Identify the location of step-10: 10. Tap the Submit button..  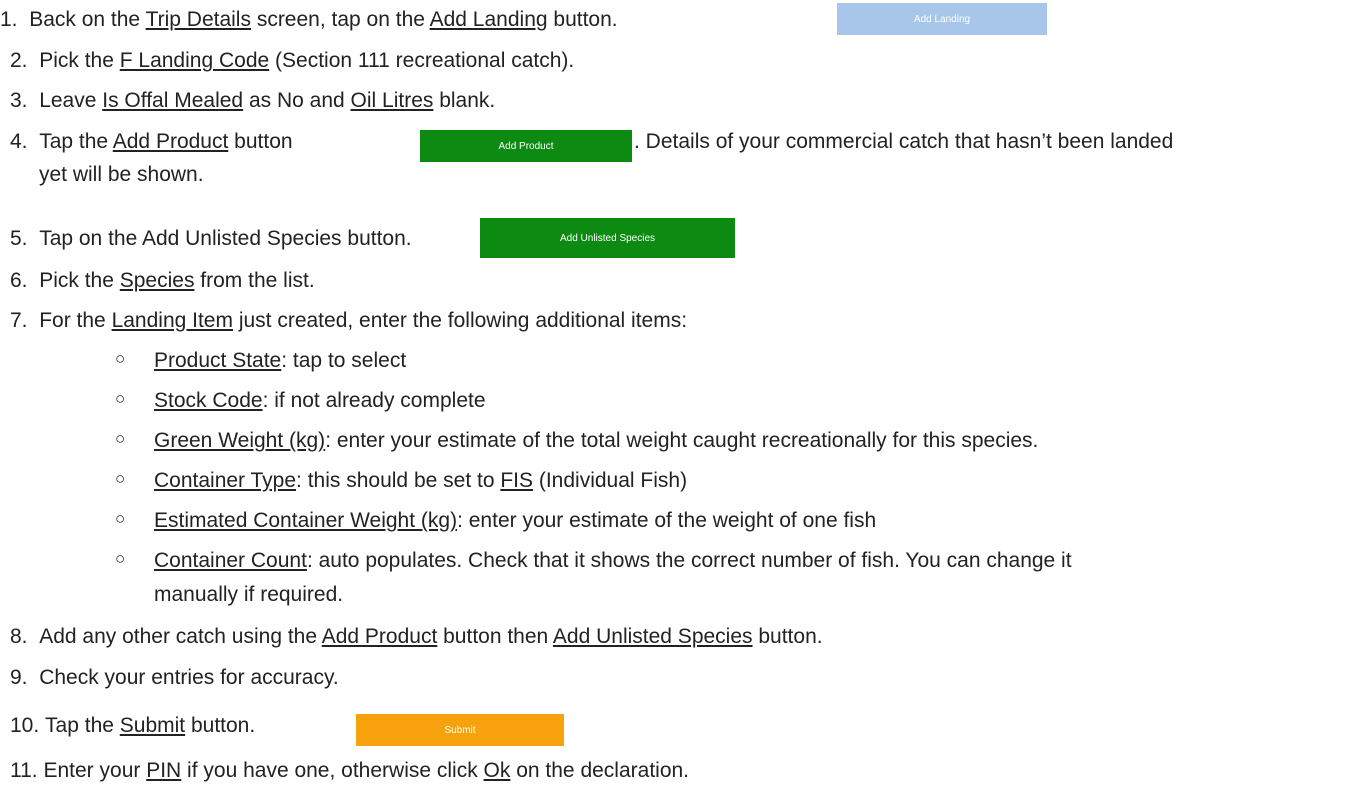
(133, 725).